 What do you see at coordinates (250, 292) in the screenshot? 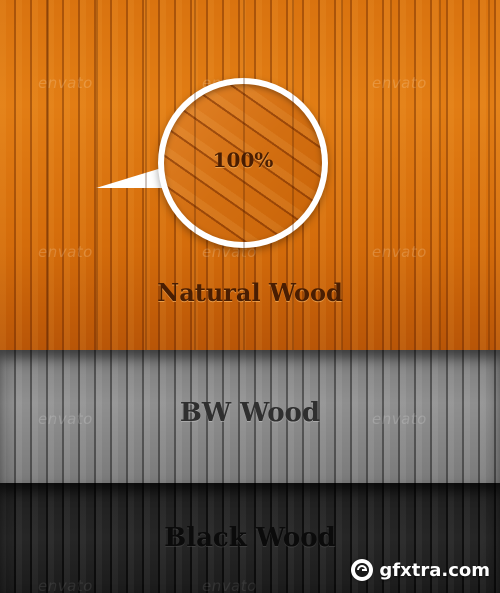
I see `natural-wood-label: Natural Wood` at bounding box center [250, 292].